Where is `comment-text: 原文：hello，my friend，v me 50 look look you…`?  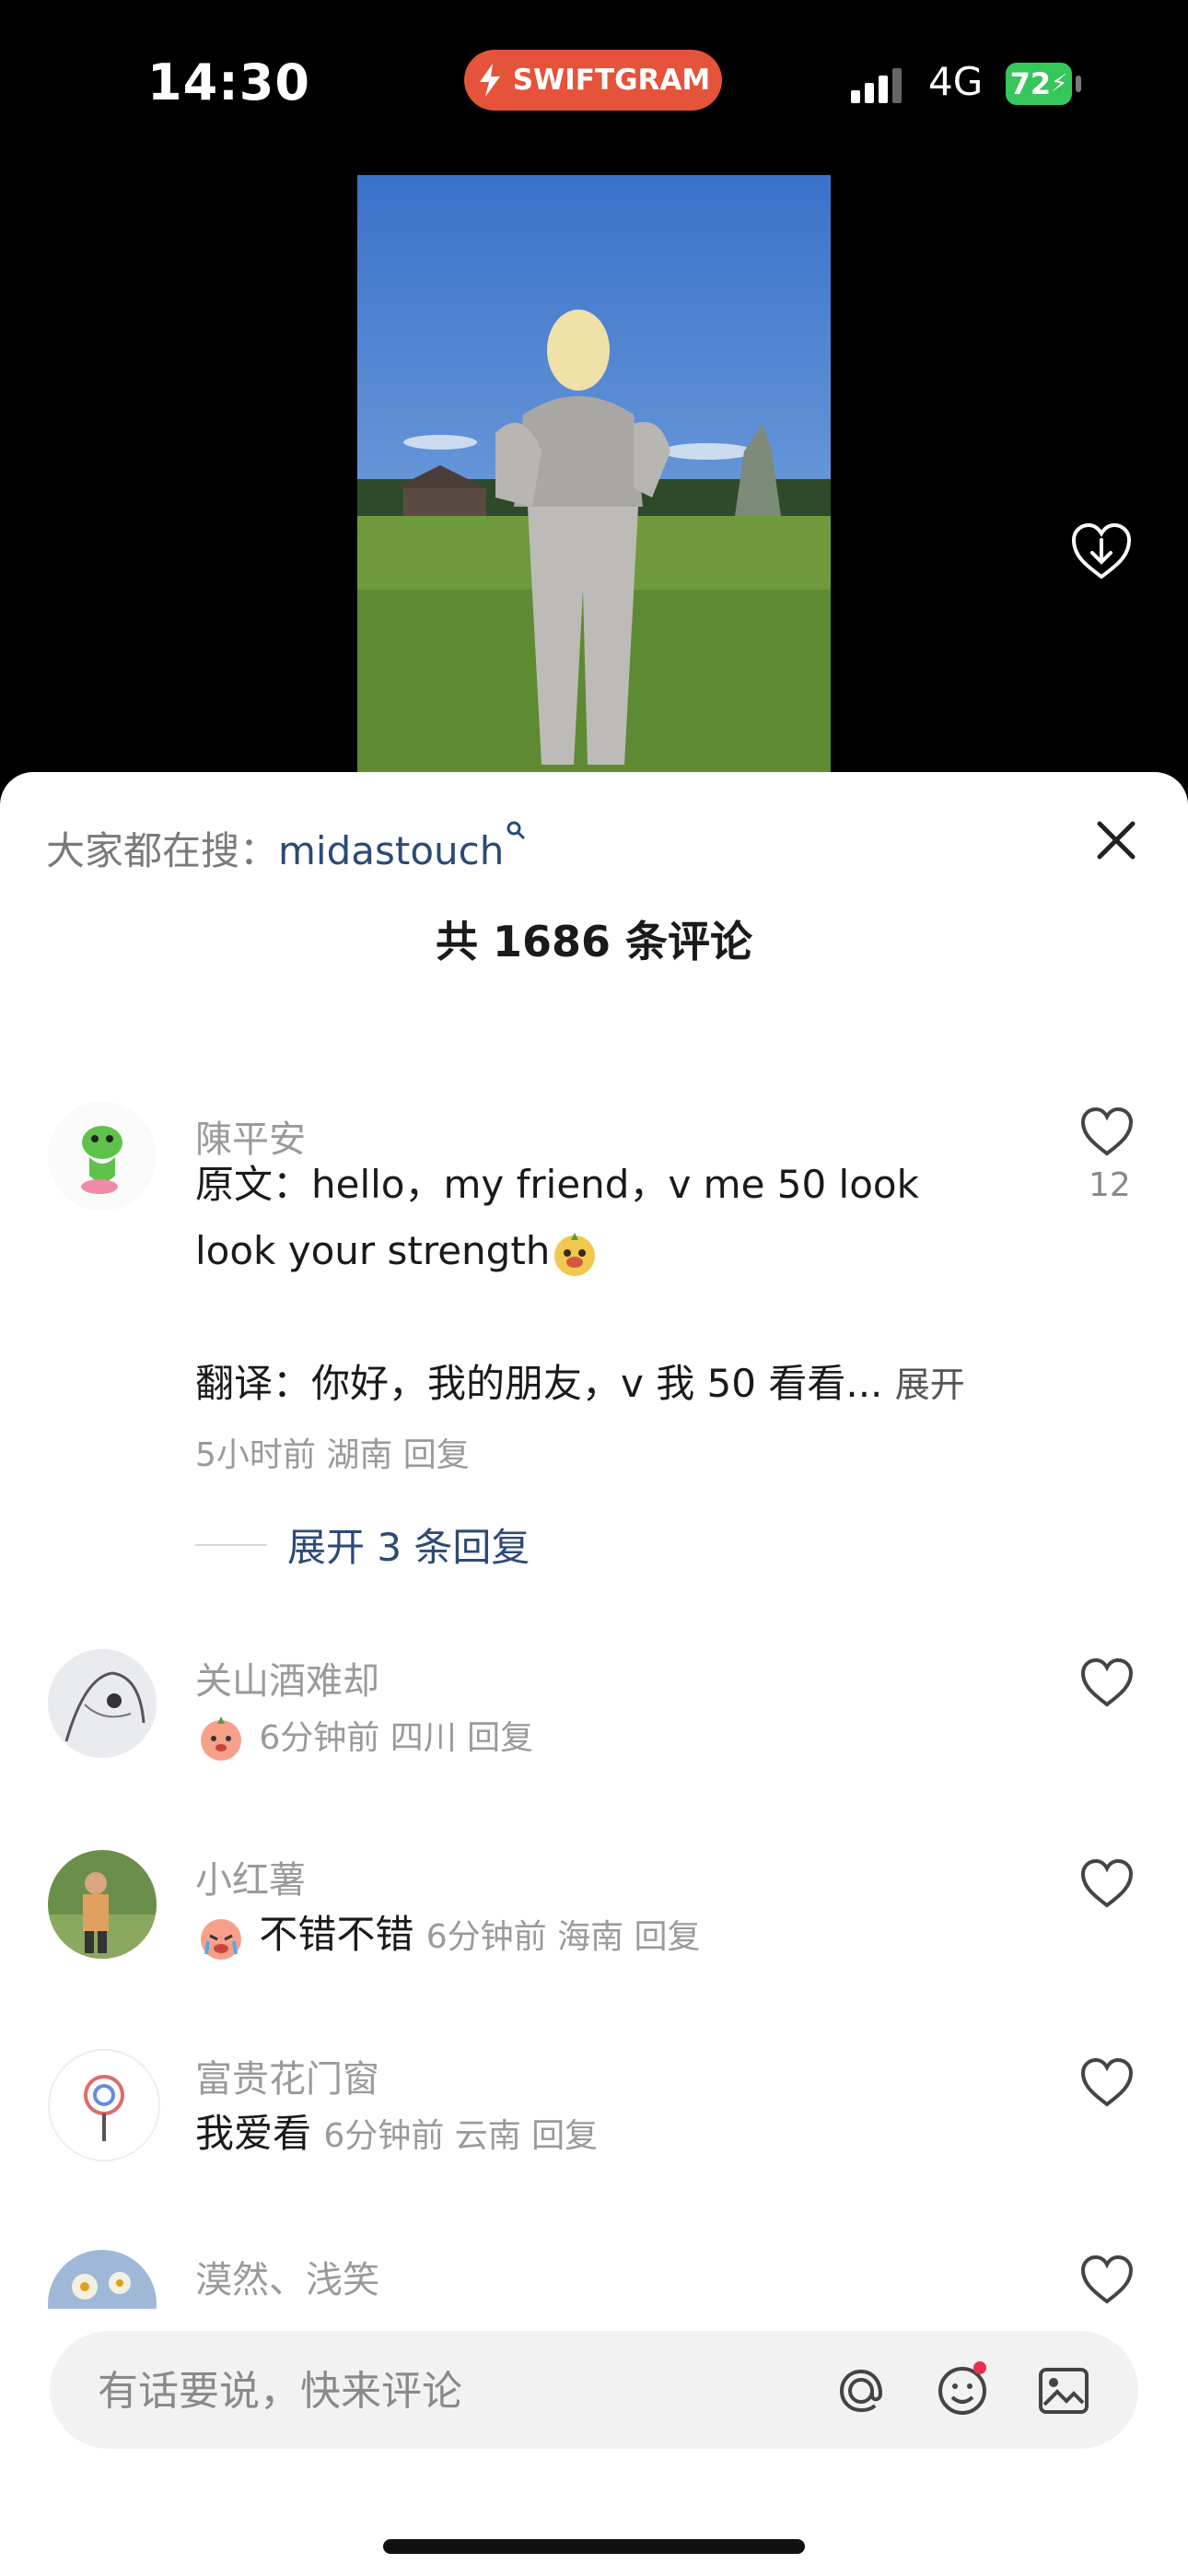 comment-text: 原文：hello，my friend，v me 50 look look you… is located at coordinates (580, 1285).